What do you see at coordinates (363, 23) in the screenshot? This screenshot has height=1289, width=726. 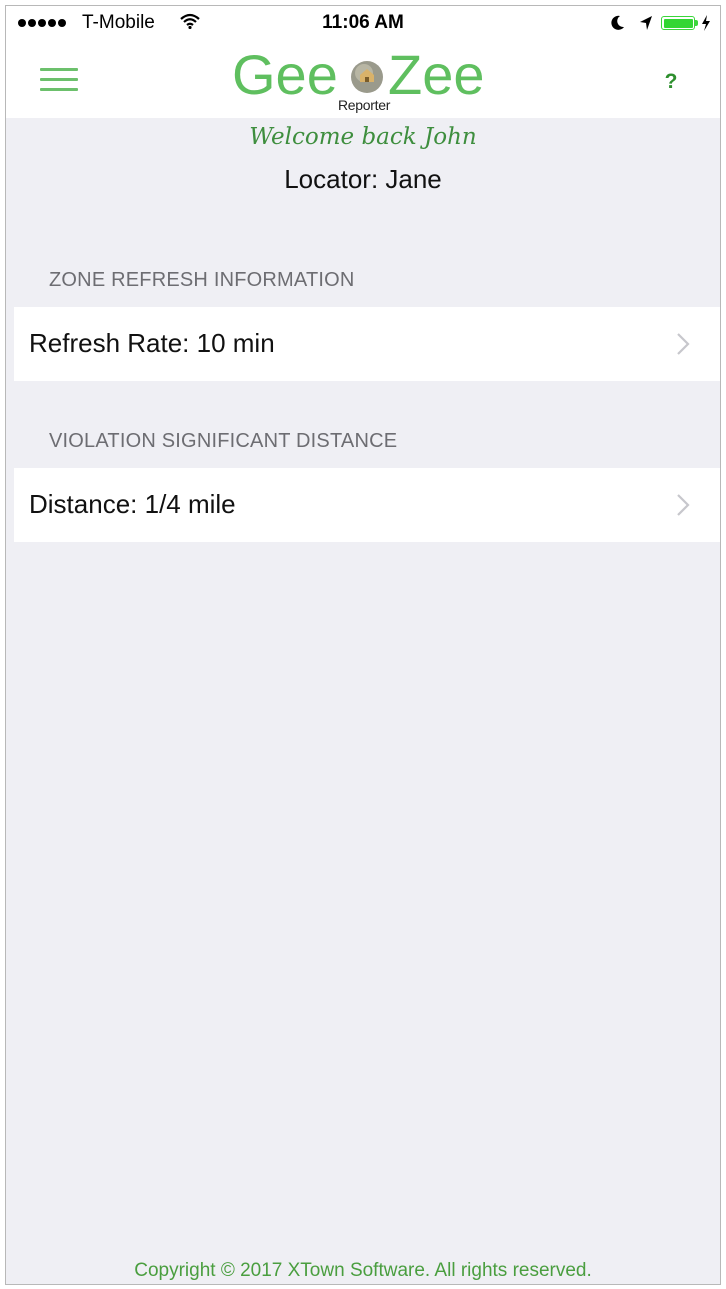 I see `status-bar: T-Mobile 11:06 AM` at bounding box center [363, 23].